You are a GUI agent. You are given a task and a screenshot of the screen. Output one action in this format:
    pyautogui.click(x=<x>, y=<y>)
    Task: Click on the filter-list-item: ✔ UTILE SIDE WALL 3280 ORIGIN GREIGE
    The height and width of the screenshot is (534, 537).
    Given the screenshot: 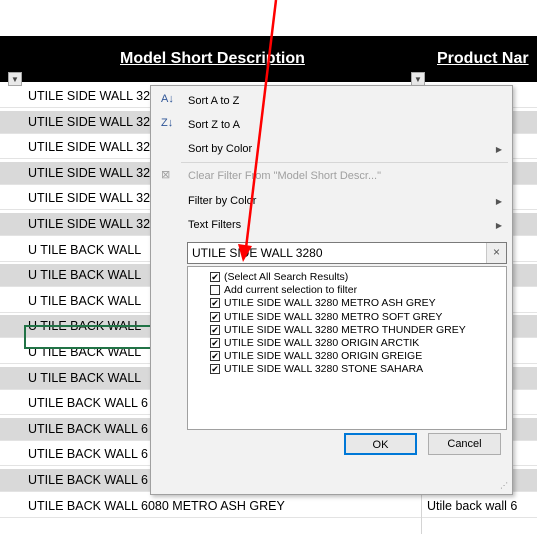 What is the action you would take?
    pyautogui.click(x=316, y=356)
    